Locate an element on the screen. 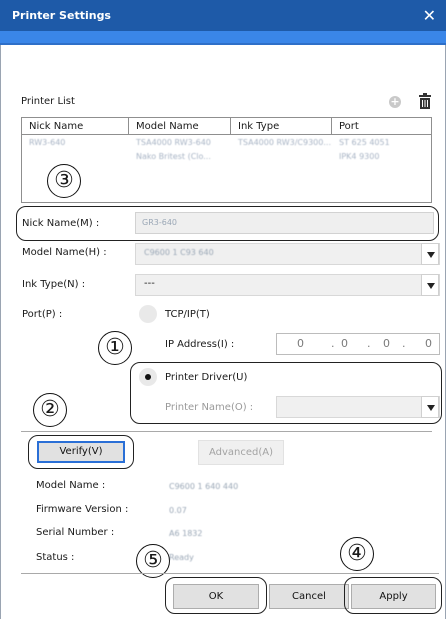 The image size is (446, 619). ip-address-field: 0 . 0 . 0 . 0 is located at coordinates (358, 344).